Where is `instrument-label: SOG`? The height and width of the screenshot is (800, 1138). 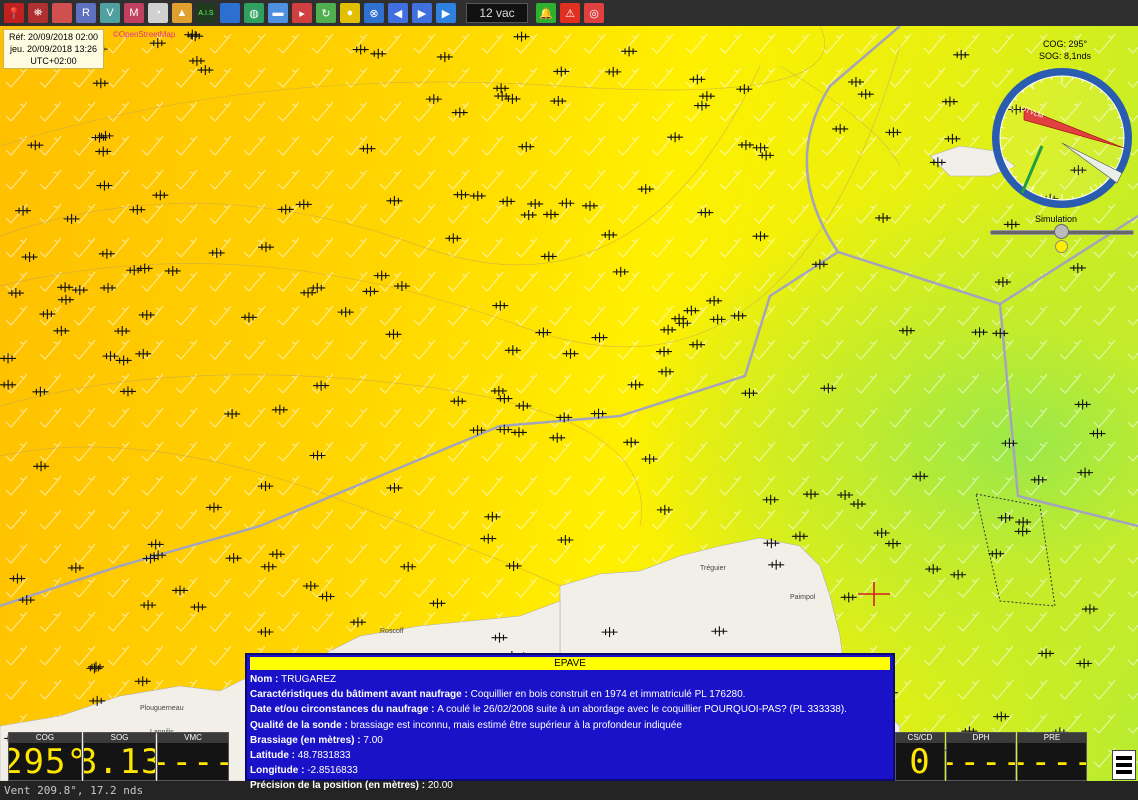 instrument-label: SOG is located at coordinates (119, 738).